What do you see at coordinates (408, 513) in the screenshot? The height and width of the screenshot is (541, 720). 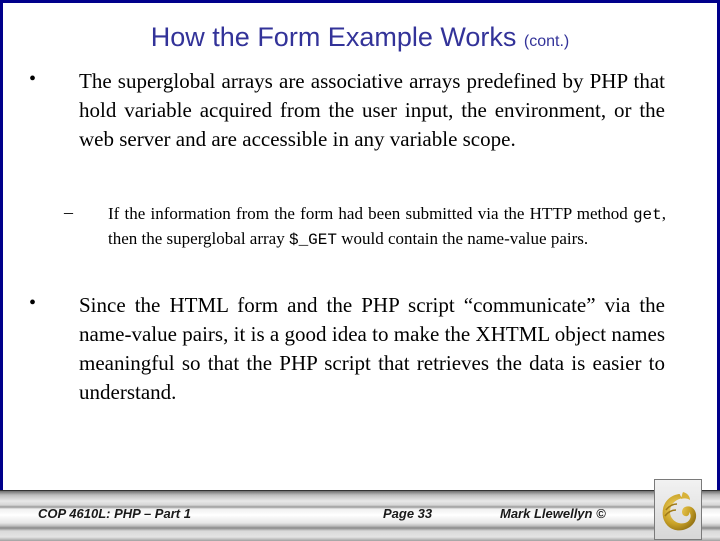 I see `footer-page-number: Page 33` at bounding box center [408, 513].